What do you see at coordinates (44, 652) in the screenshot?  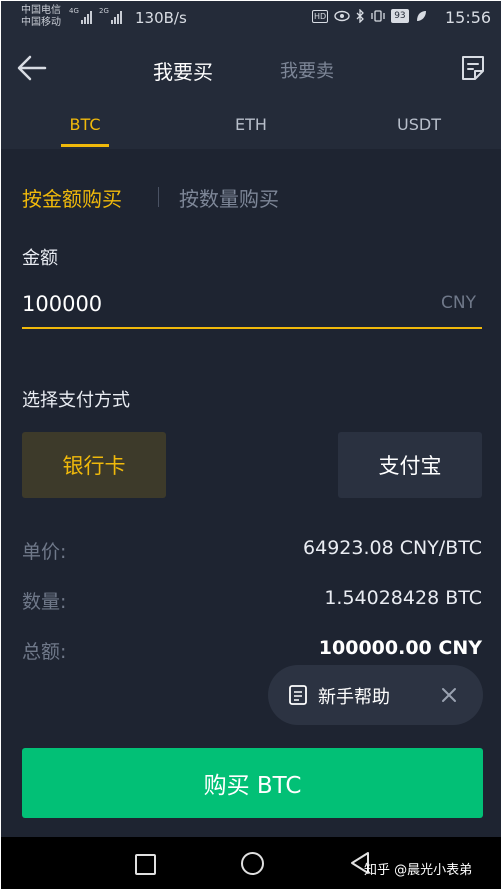 I see `total-label: 总额:` at bounding box center [44, 652].